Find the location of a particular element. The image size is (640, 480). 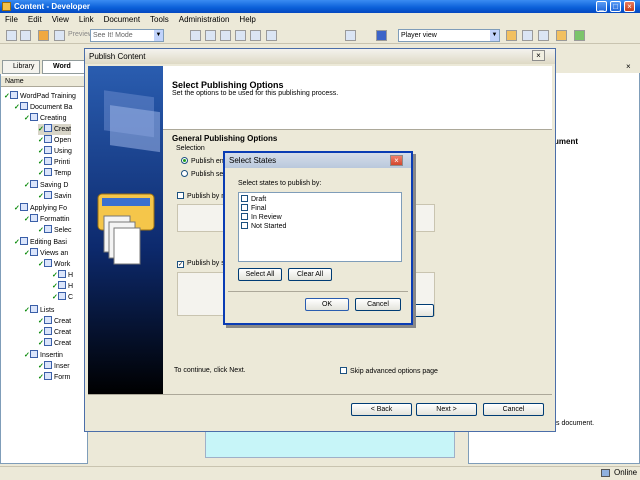

next-button: Next > is located at coordinates (446, 409).